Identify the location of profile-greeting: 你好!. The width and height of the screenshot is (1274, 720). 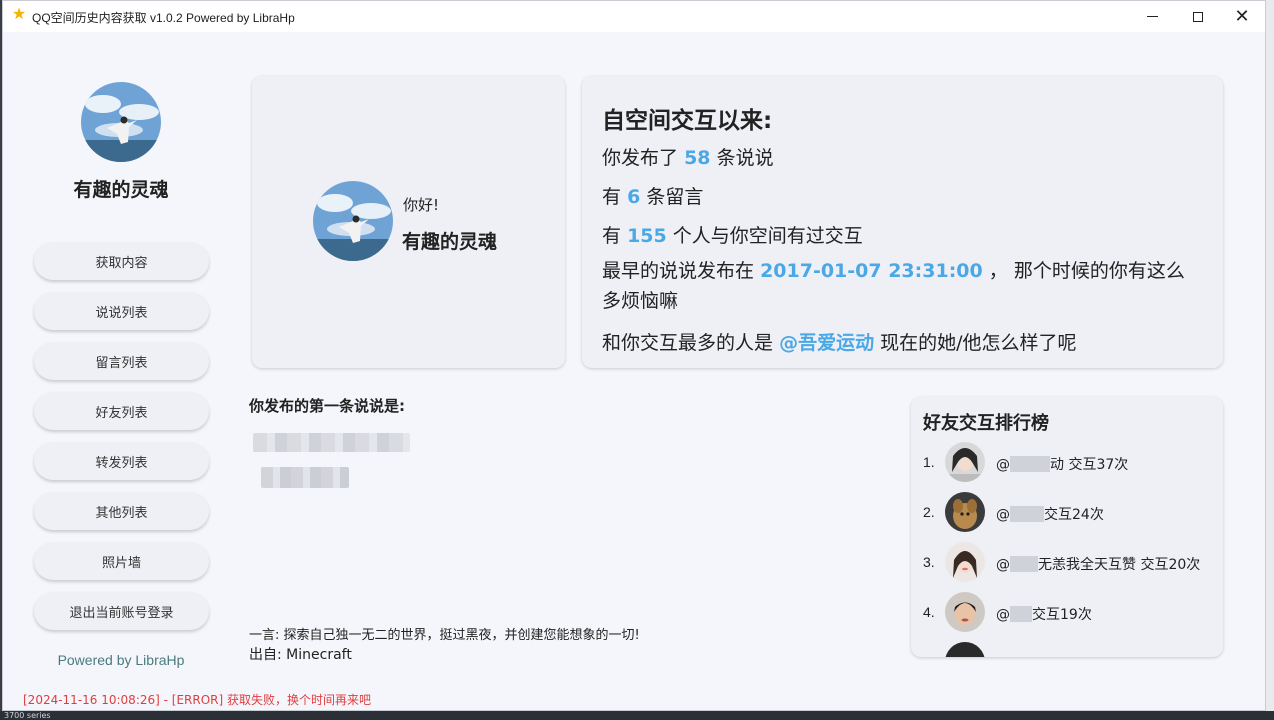
(421, 205).